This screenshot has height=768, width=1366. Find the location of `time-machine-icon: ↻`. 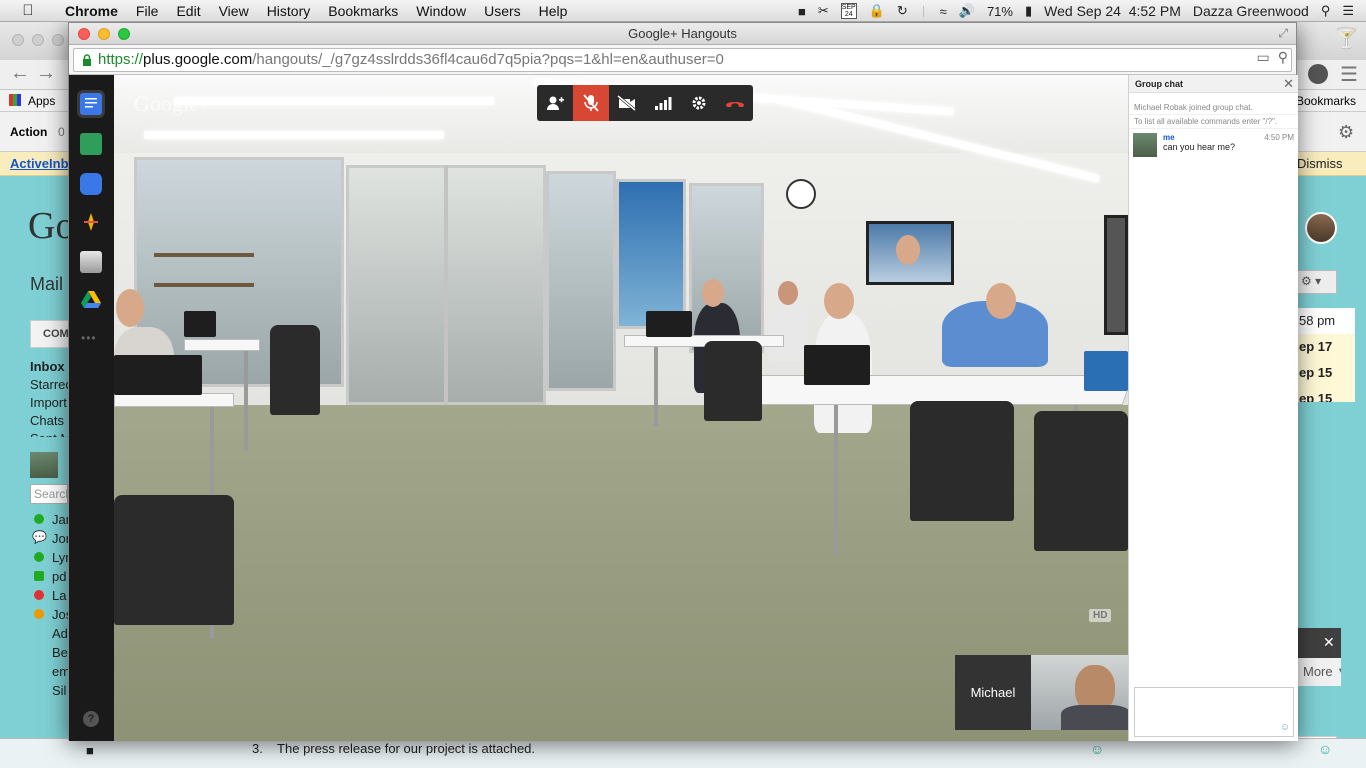

time-machine-icon: ↻ is located at coordinates (902, 11).